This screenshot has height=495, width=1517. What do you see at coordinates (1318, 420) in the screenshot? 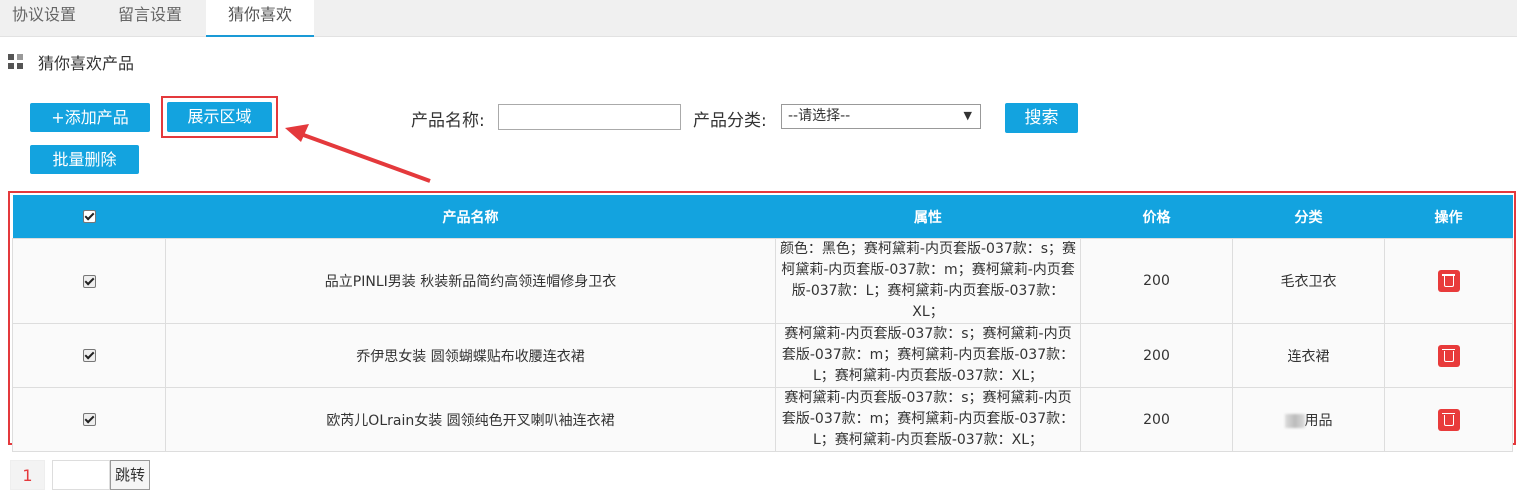
I see `category-text: 用品` at bounding box center [1318, 420].